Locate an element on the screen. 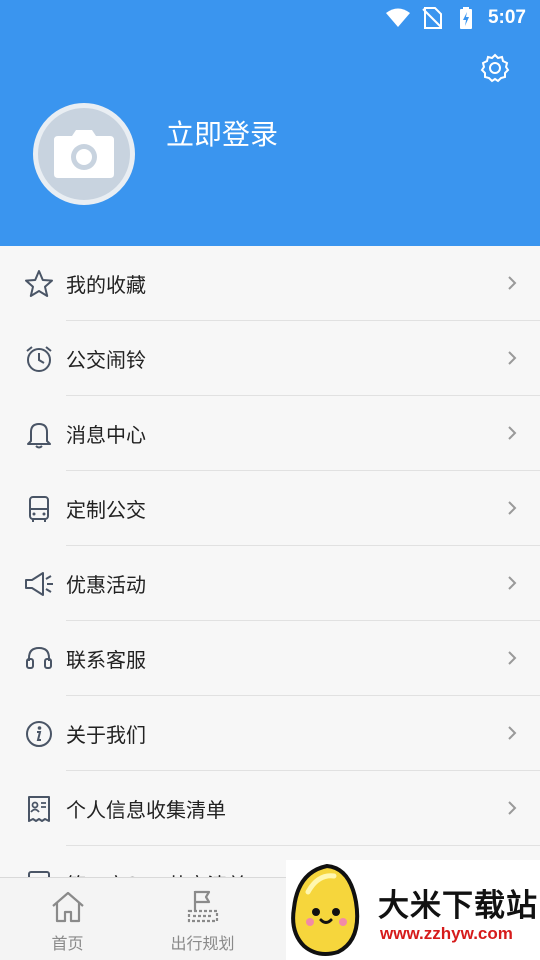  login-link: 立即登录 is located at coordinates (222, 133).